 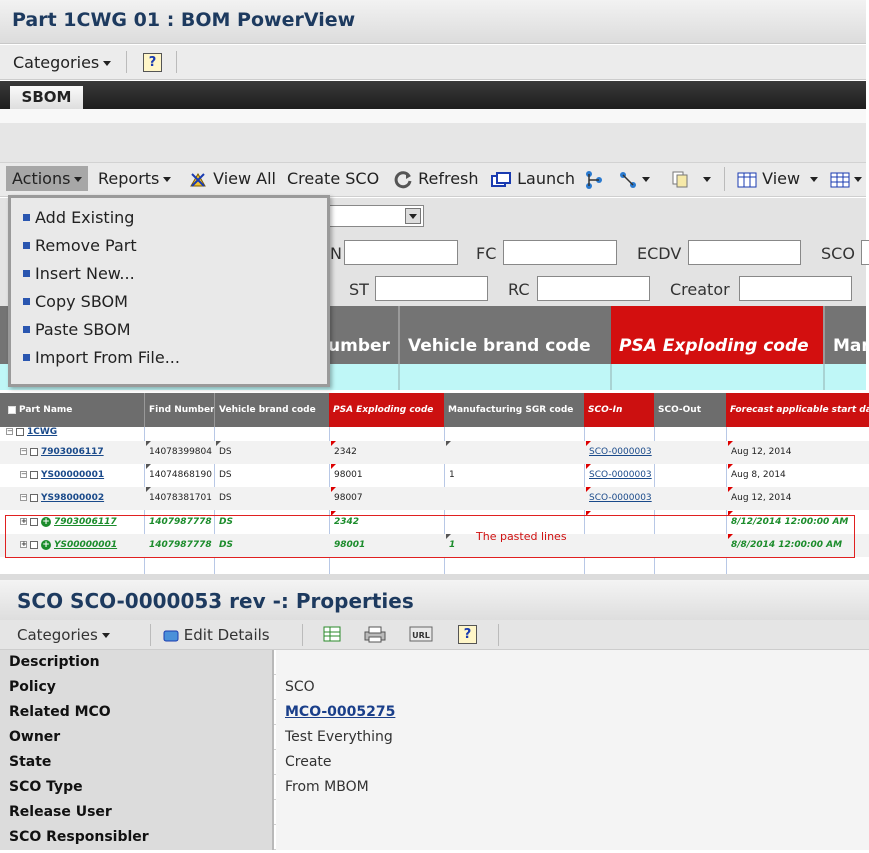 I want to click on part-link: 1CWG, so click(x=42, y=432).